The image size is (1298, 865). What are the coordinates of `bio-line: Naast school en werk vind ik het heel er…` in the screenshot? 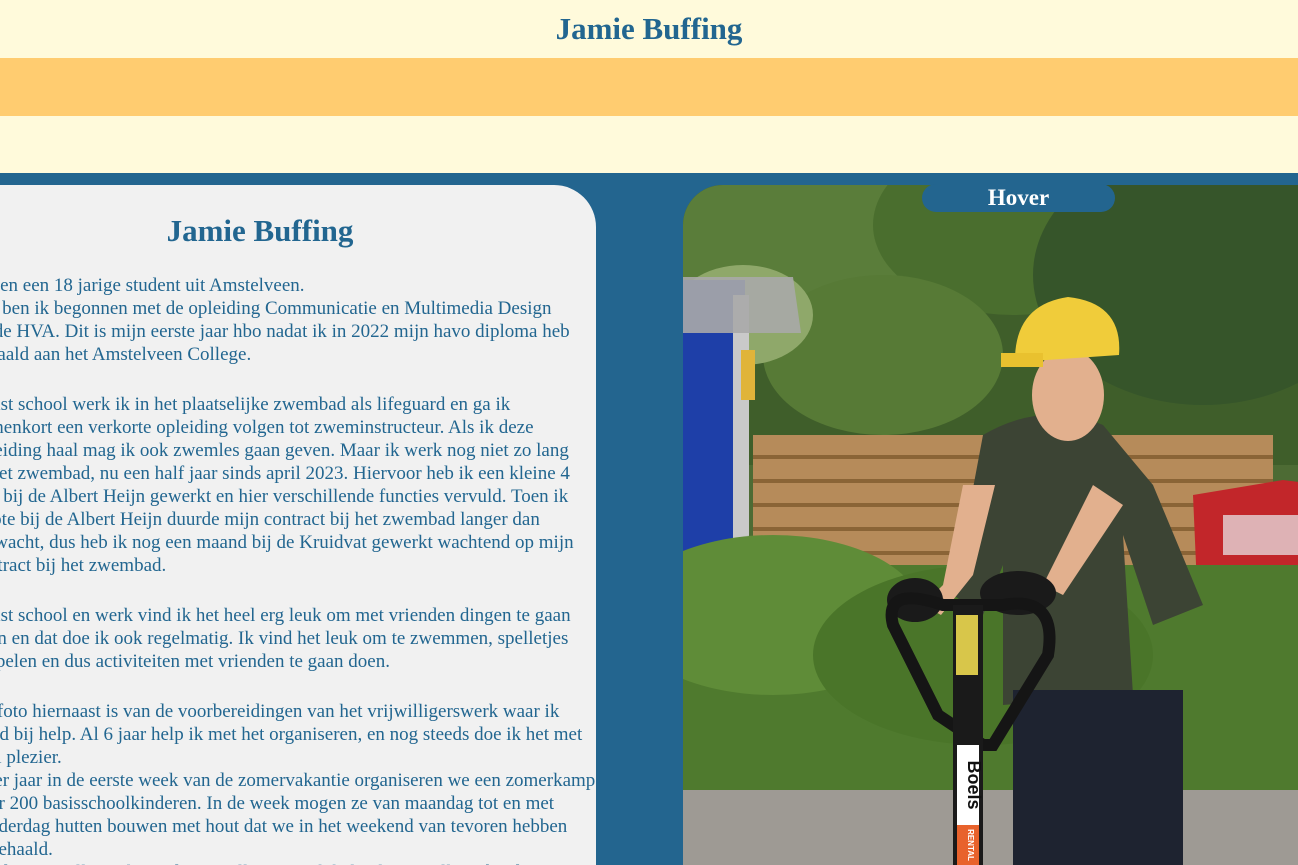 It's located at (285, 615).